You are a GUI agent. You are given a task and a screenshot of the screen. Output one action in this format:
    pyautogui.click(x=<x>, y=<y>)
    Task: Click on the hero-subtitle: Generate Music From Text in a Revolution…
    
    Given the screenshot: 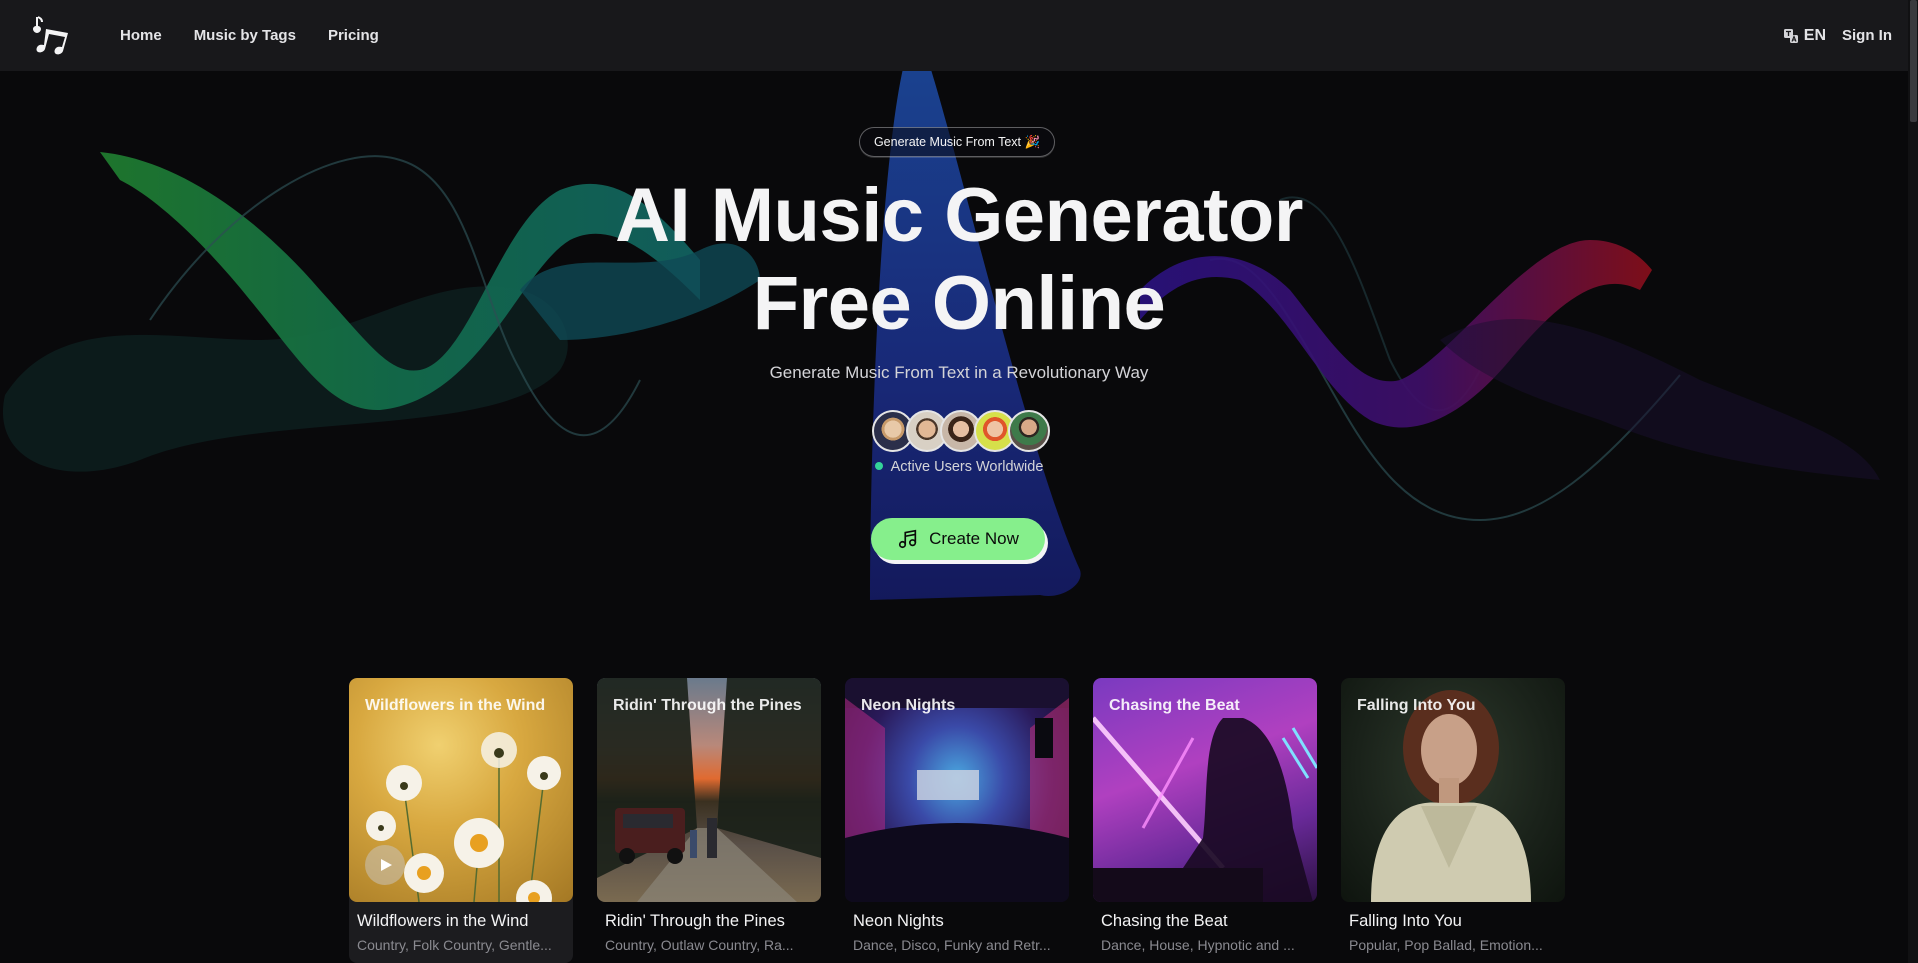 What is the action you would take?
    pyautogui.click(x=959, y=372)
    